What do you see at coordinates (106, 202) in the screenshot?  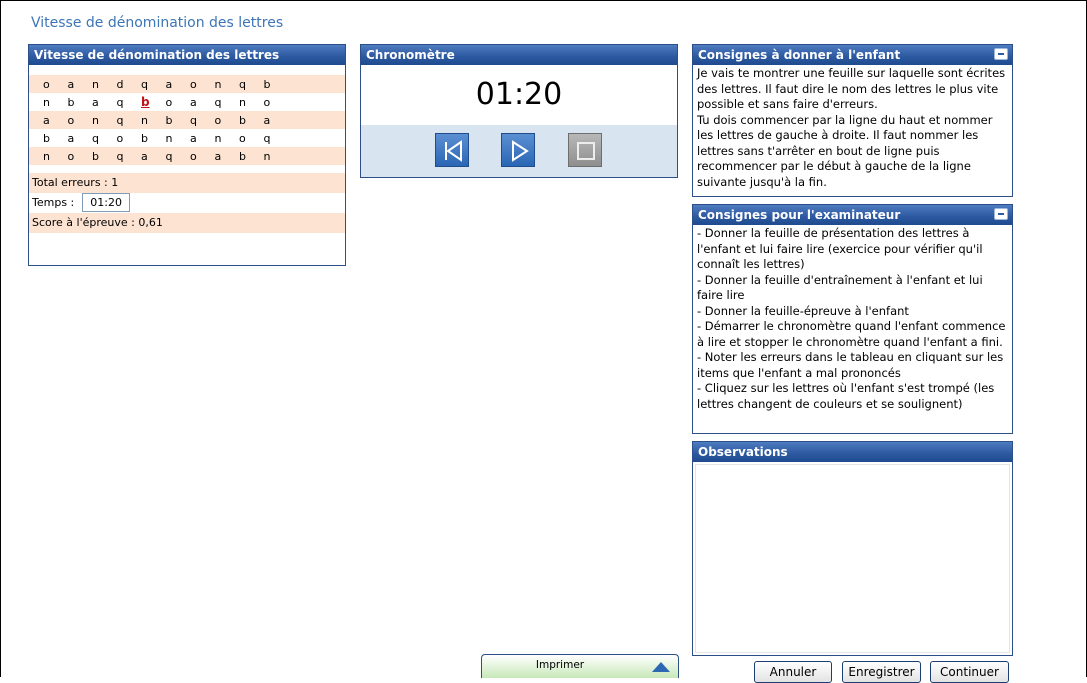 I see `time-field: 01:20` at bounding box center [106, 202].